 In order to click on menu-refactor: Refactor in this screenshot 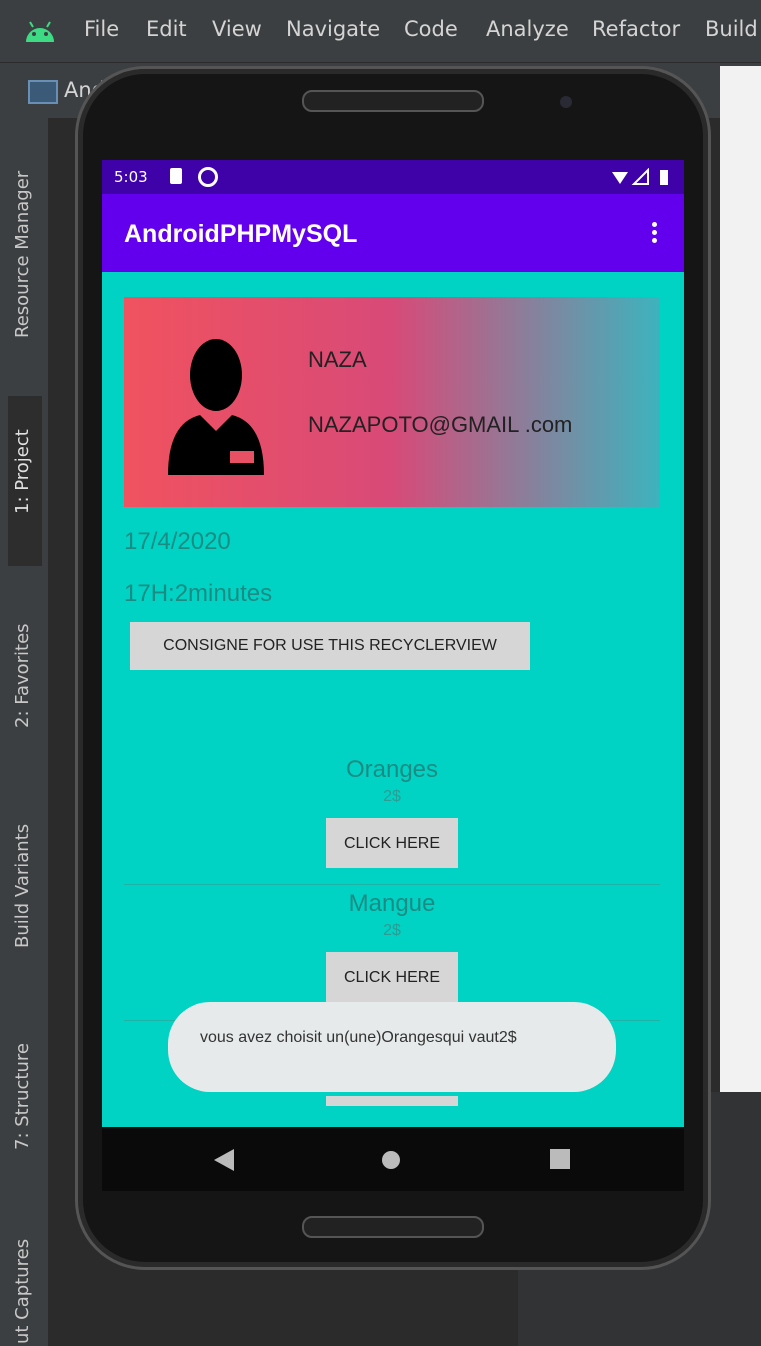, I will do `click(636, 29)`.